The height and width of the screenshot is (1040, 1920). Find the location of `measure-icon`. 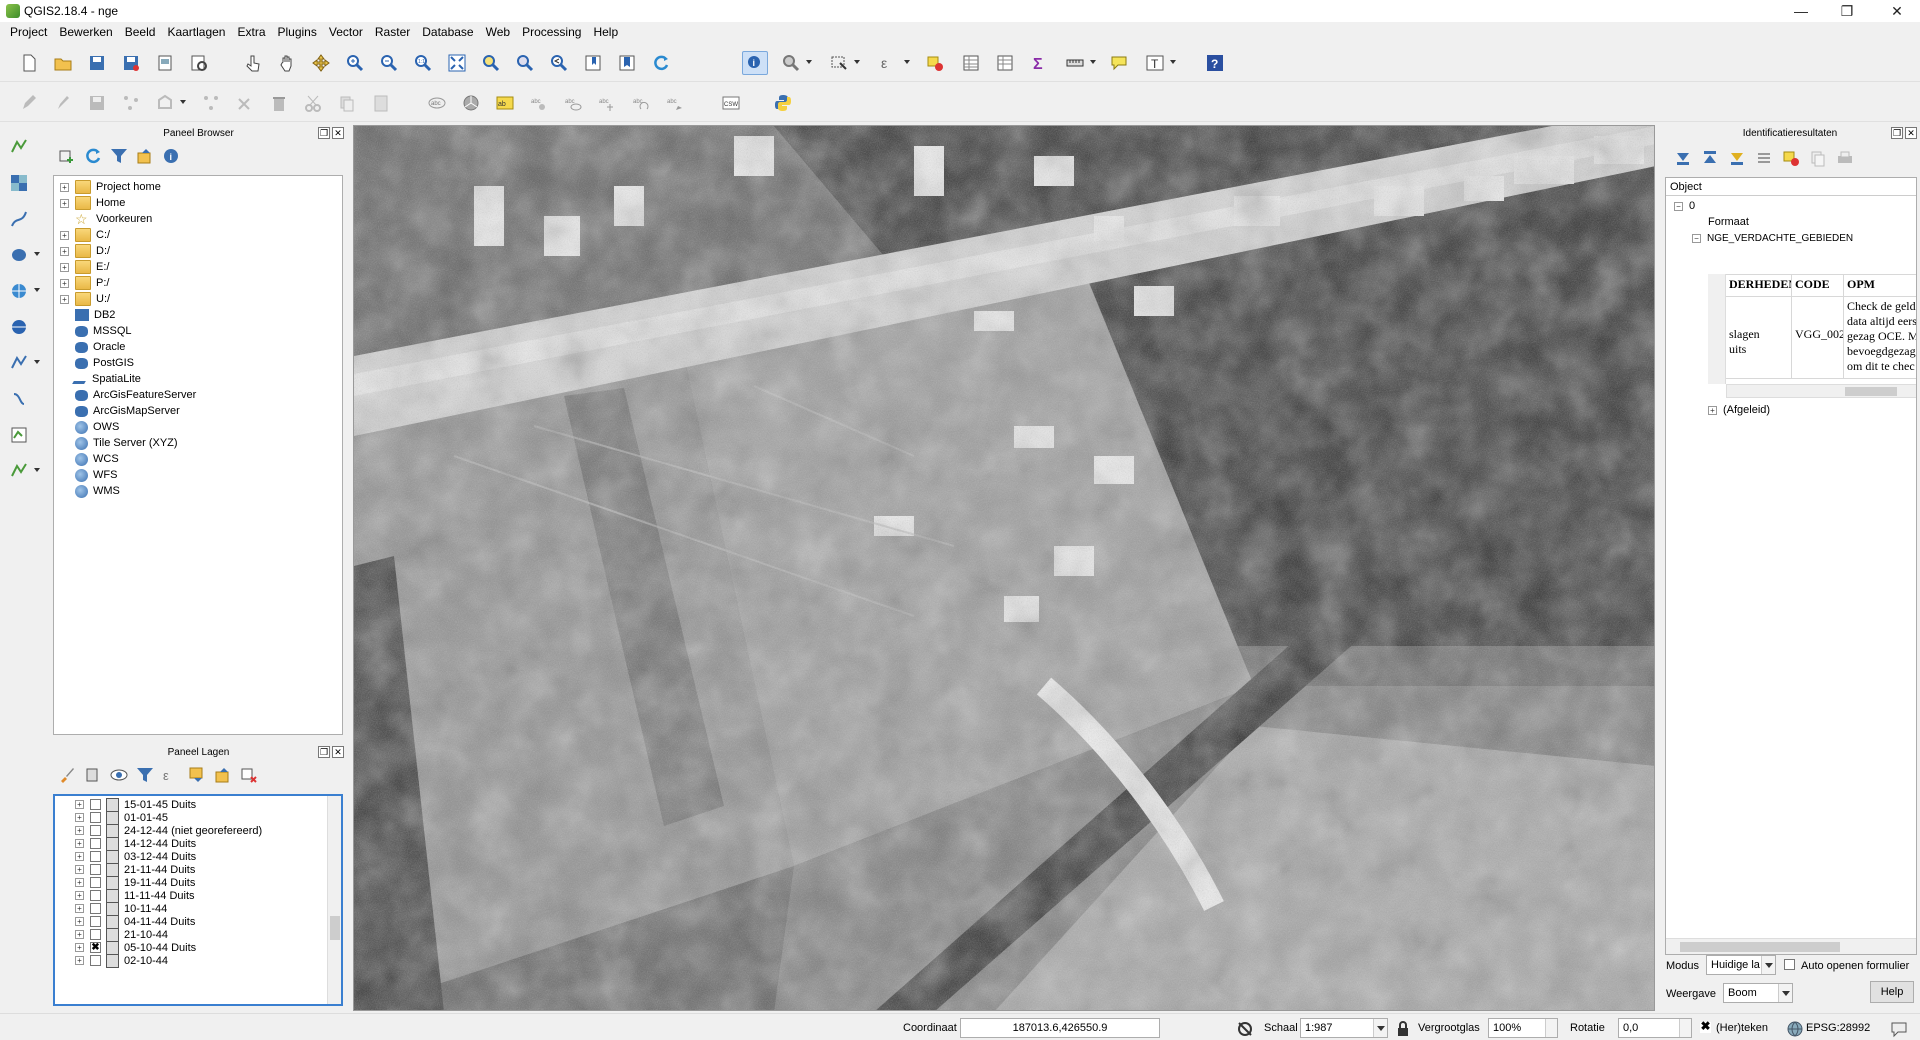

measure-icon is located at coordinates (1079, 63).